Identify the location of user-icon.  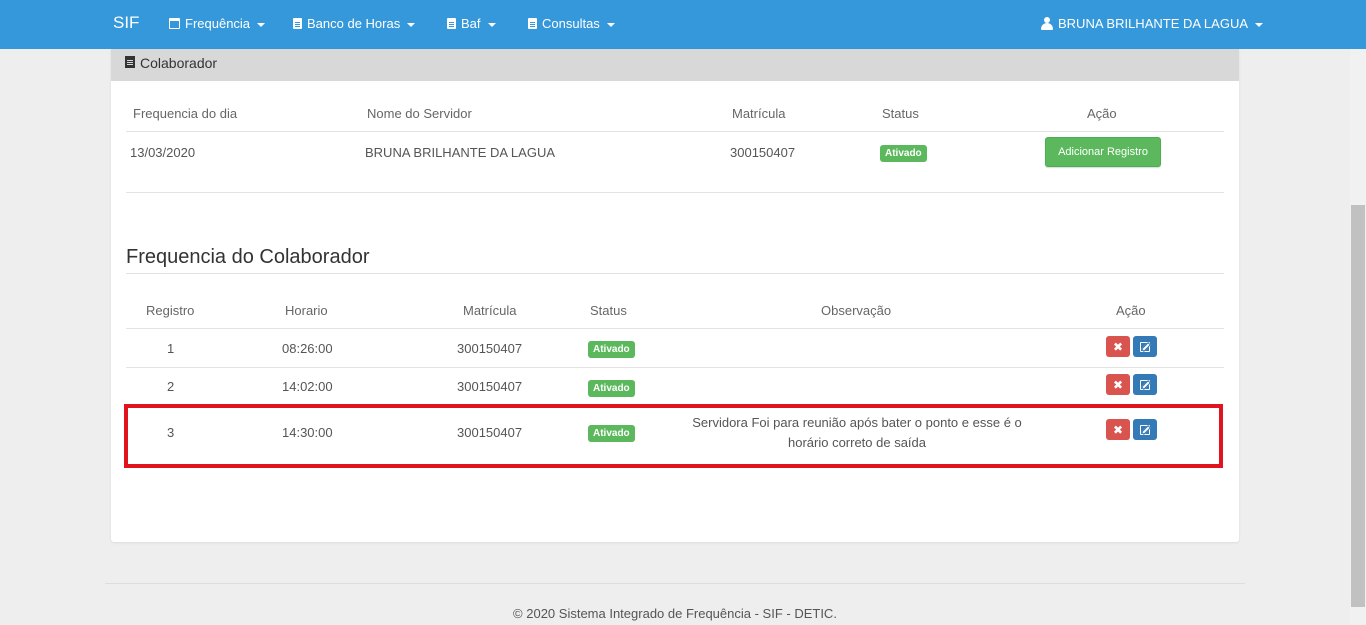
(1047, 23).